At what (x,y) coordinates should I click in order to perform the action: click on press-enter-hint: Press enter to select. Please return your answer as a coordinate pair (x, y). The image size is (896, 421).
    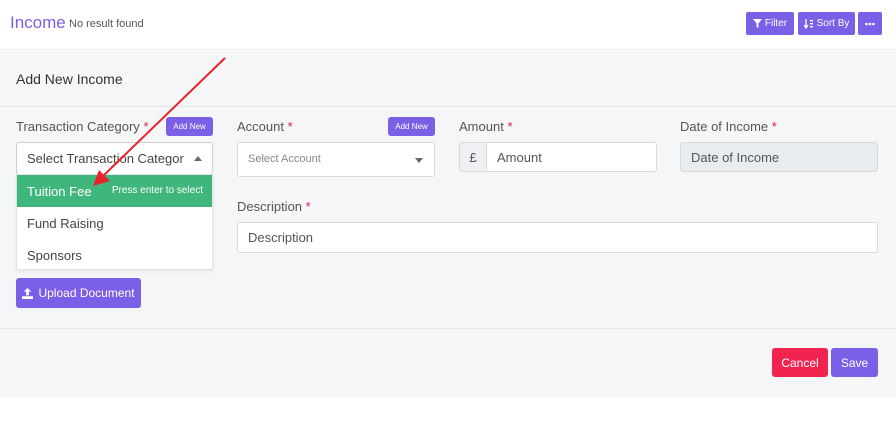
    Looking at the image, I should click on (157, 190).